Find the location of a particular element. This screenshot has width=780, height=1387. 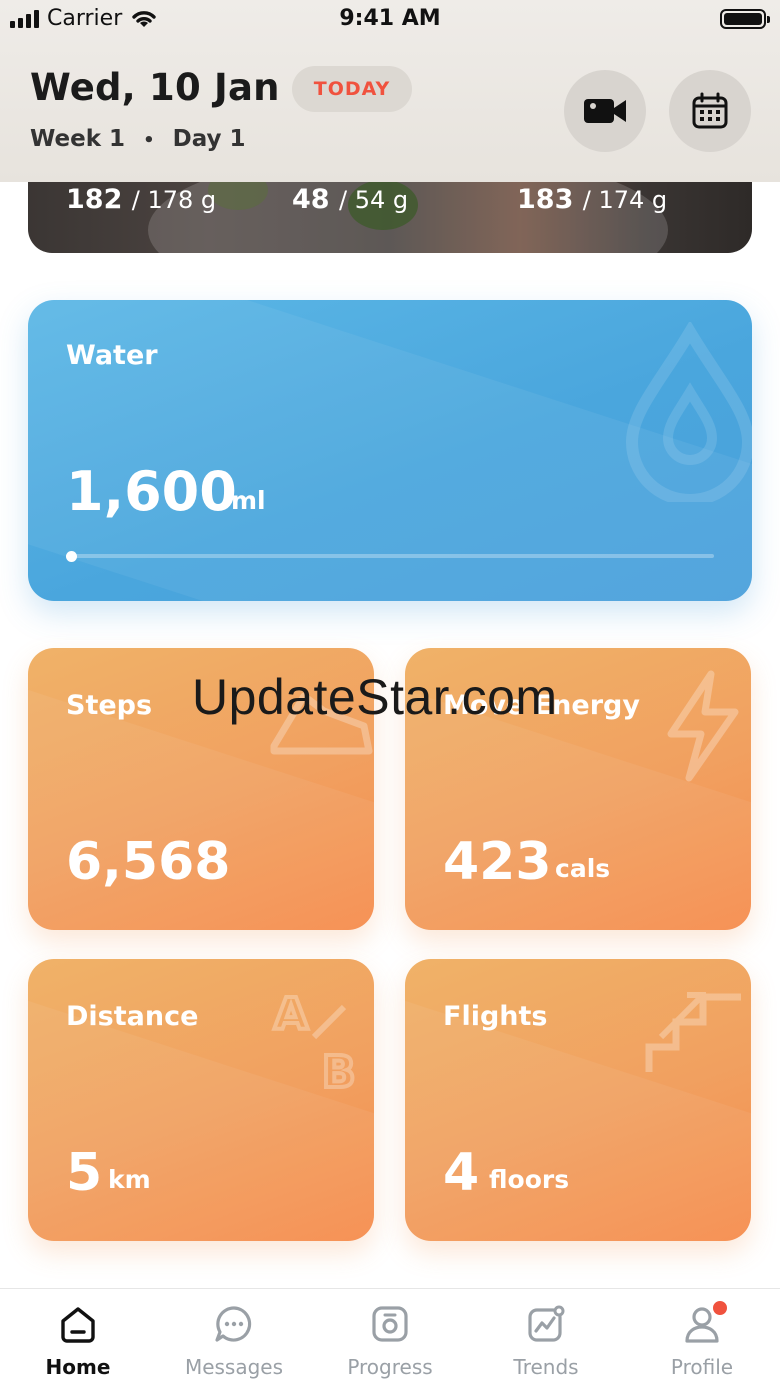

svg-text: B is located at coordinates (339, 1072).